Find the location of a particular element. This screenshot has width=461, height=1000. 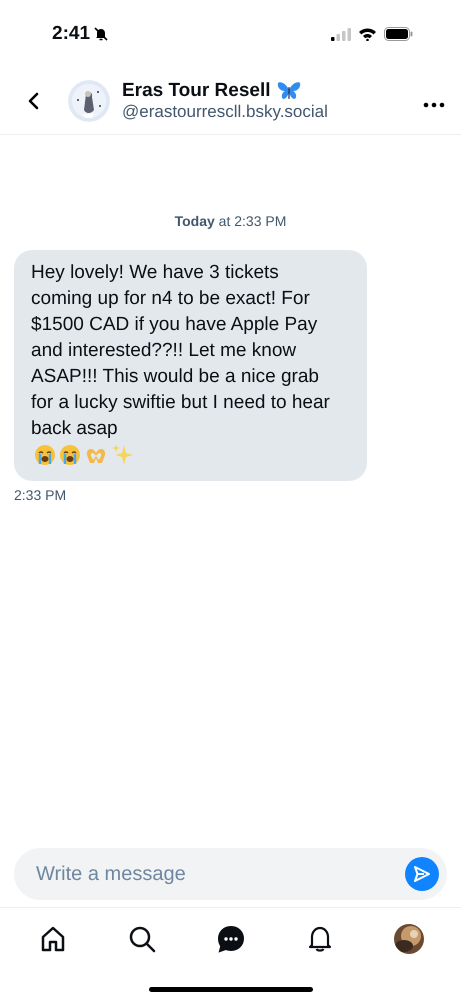

message-input-field: Write a message is located at coordinates (230, 874).